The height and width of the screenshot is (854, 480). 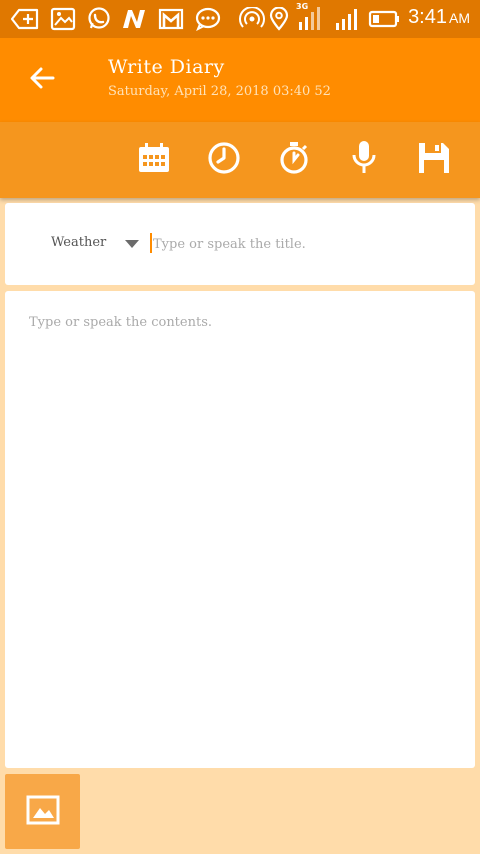 I want to click on save-button, so click(x=434, y=160).